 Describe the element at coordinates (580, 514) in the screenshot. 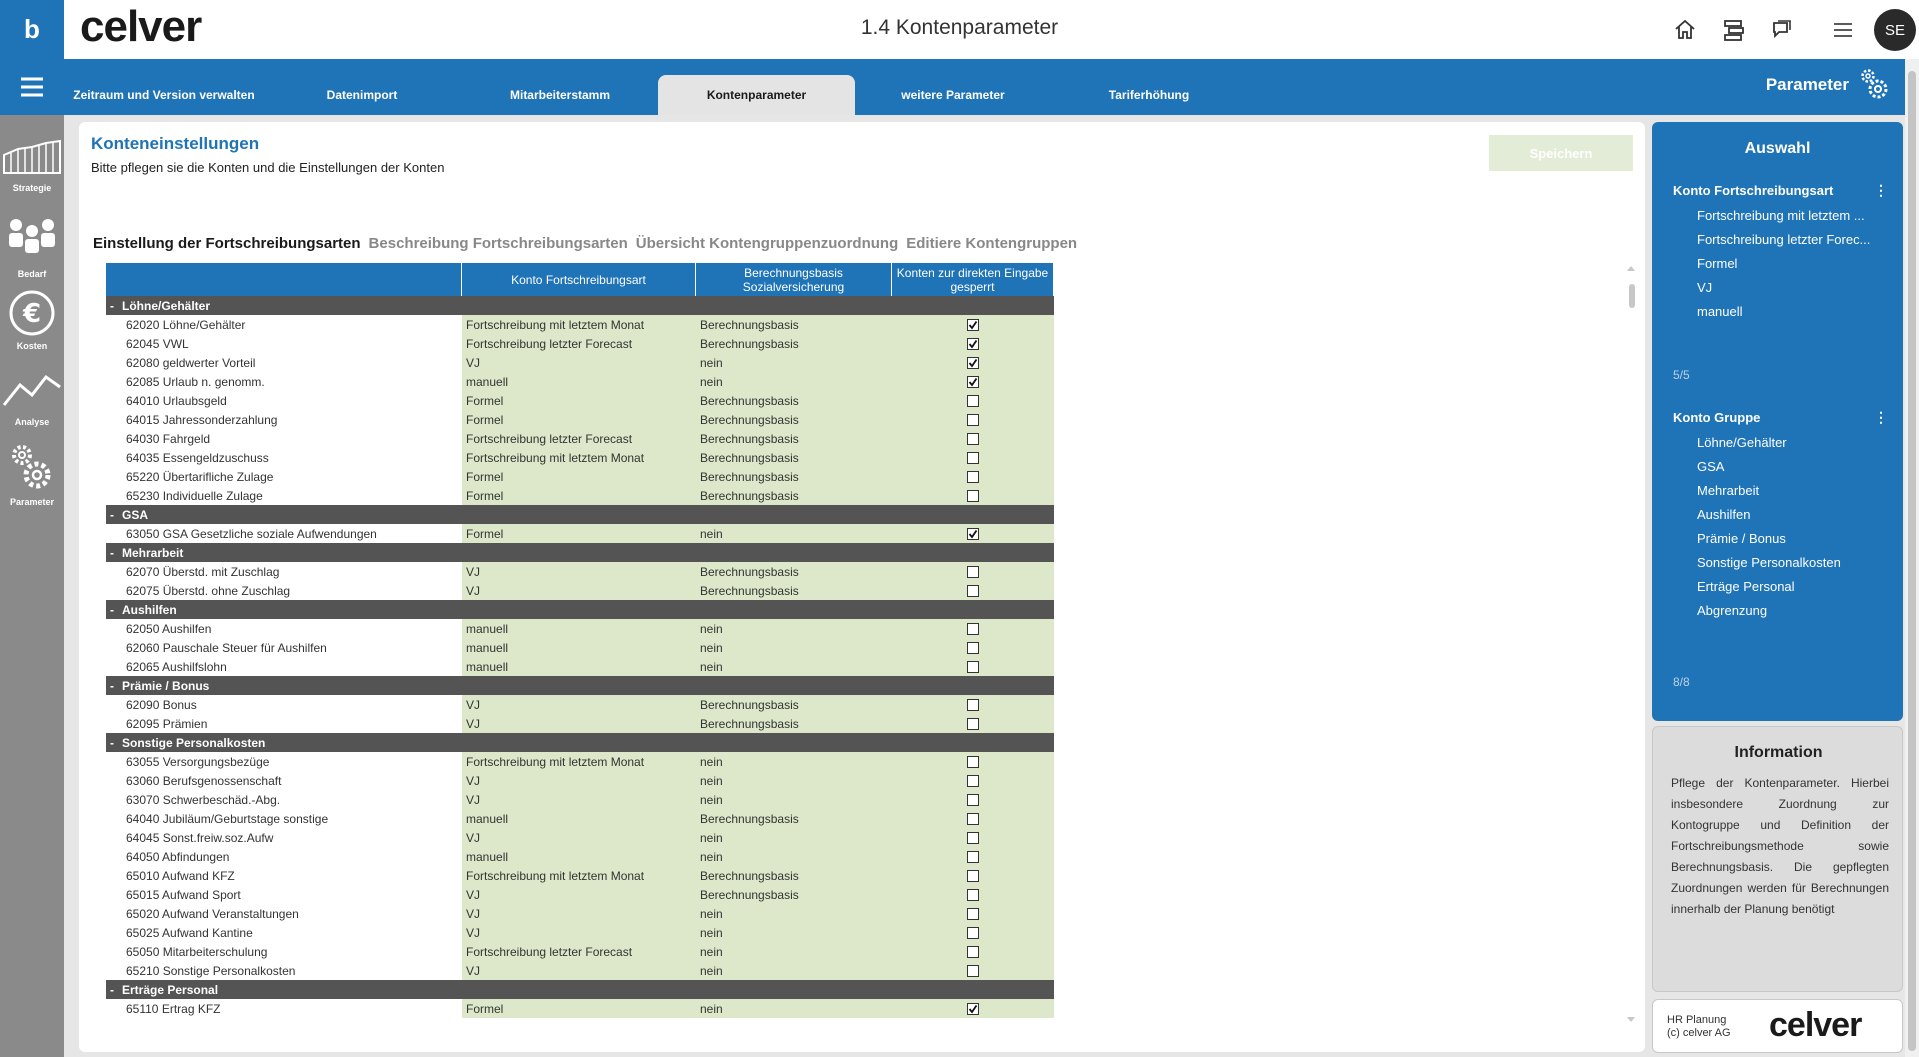

I see `group-row: - GSA` at that location.